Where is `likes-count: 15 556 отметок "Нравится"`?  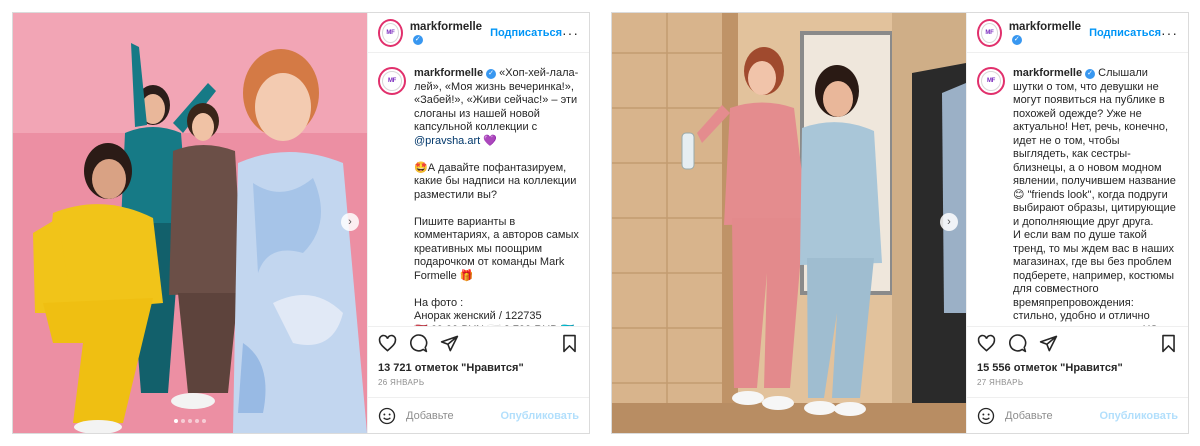 likes-count: 15 556 отметок "Нравится" is located at coordinates (1077, 367).